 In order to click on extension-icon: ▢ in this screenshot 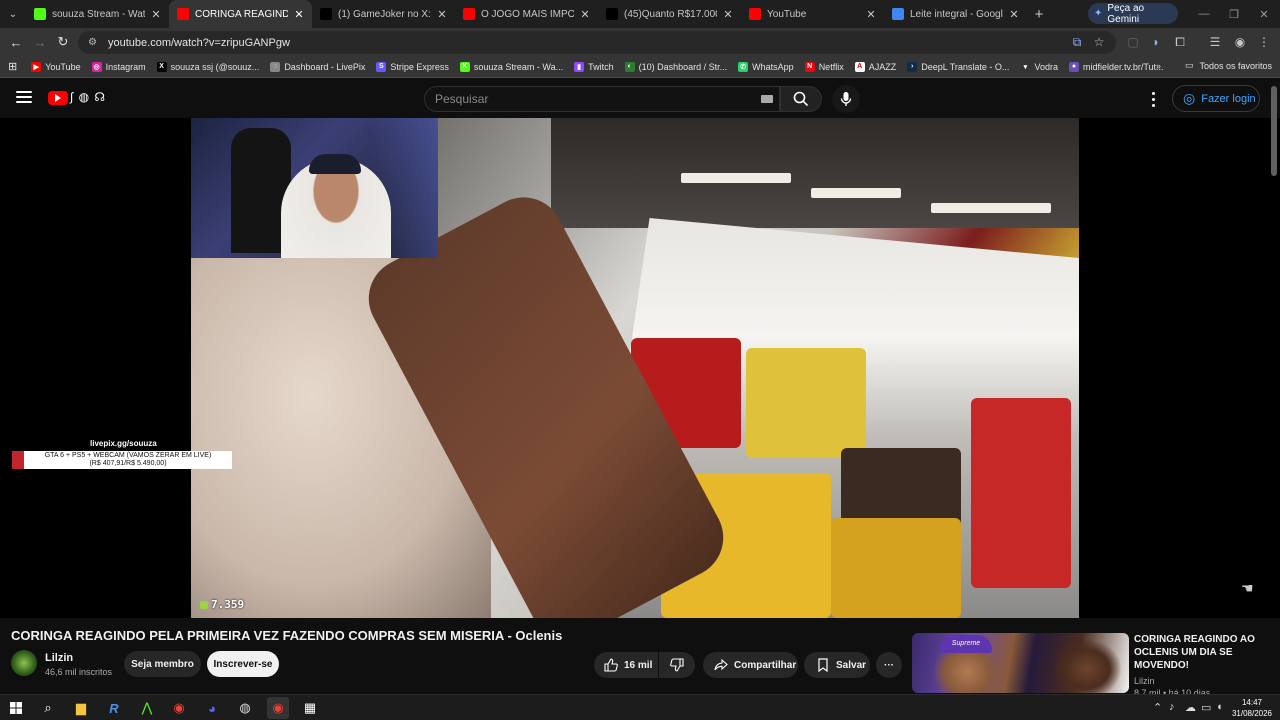, I will do `click(1133, 42)`.